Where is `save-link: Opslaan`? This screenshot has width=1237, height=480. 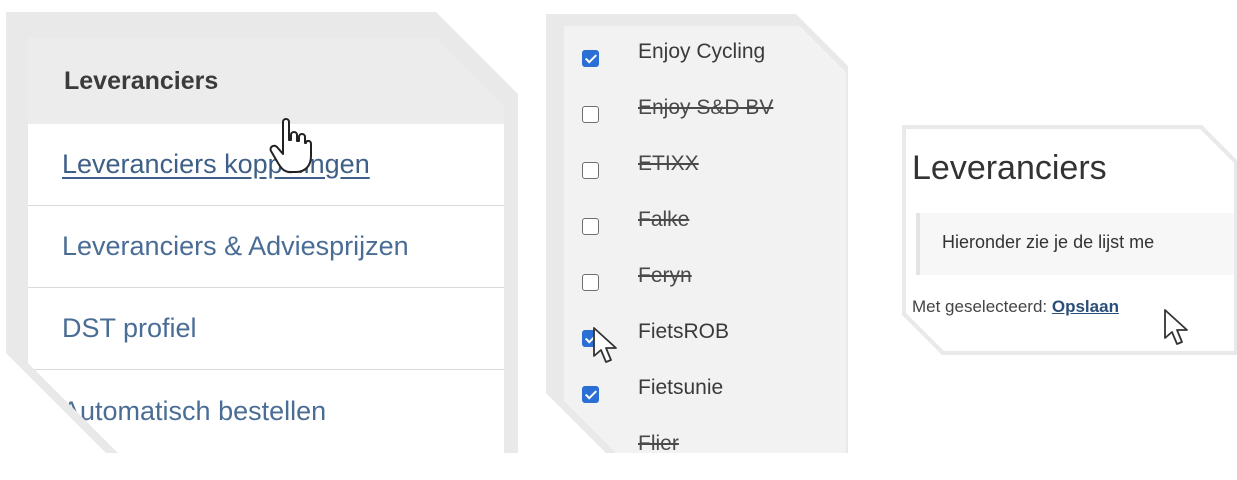
save-link: Opslaan is located at coordinates (1085, 306).